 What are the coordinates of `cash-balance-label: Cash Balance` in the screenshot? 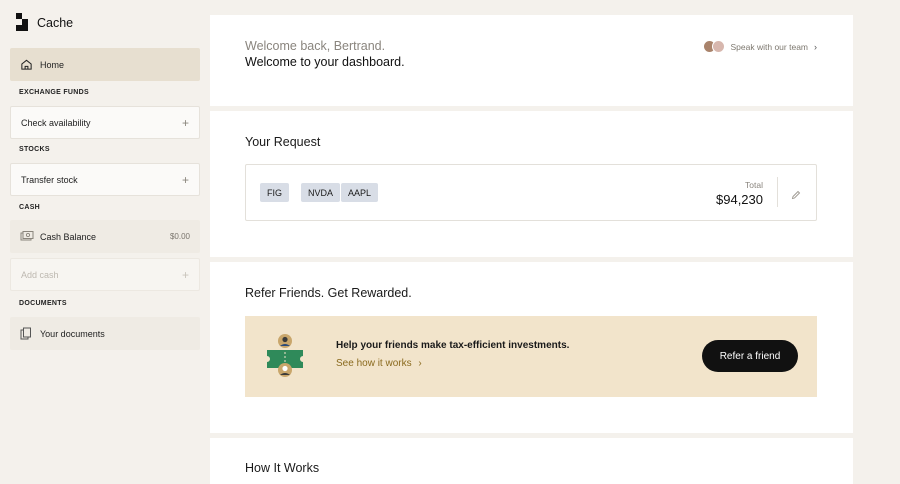 It's located at (68, 236).